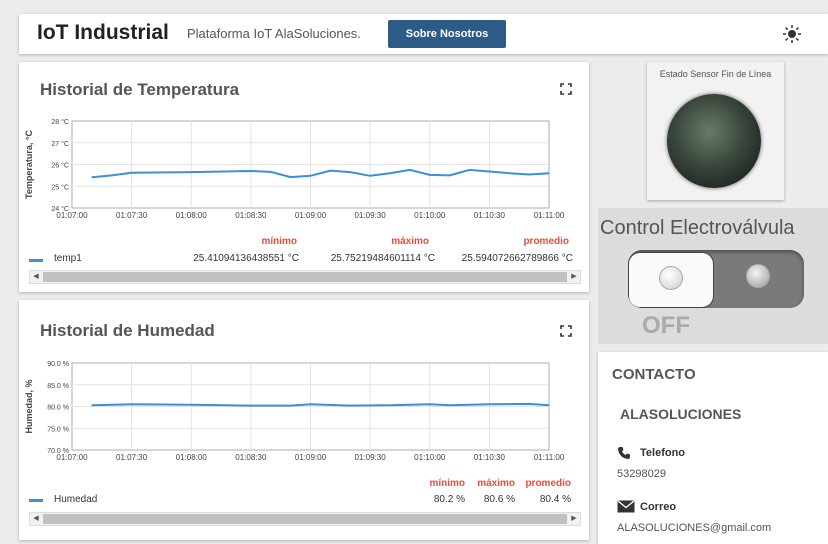 Image resolution: width=828 pixels, height=544 pixels. What do you see at coordinates (320, 173) in the screenshot?
I see `series-line` at bounding box center [320, 173].